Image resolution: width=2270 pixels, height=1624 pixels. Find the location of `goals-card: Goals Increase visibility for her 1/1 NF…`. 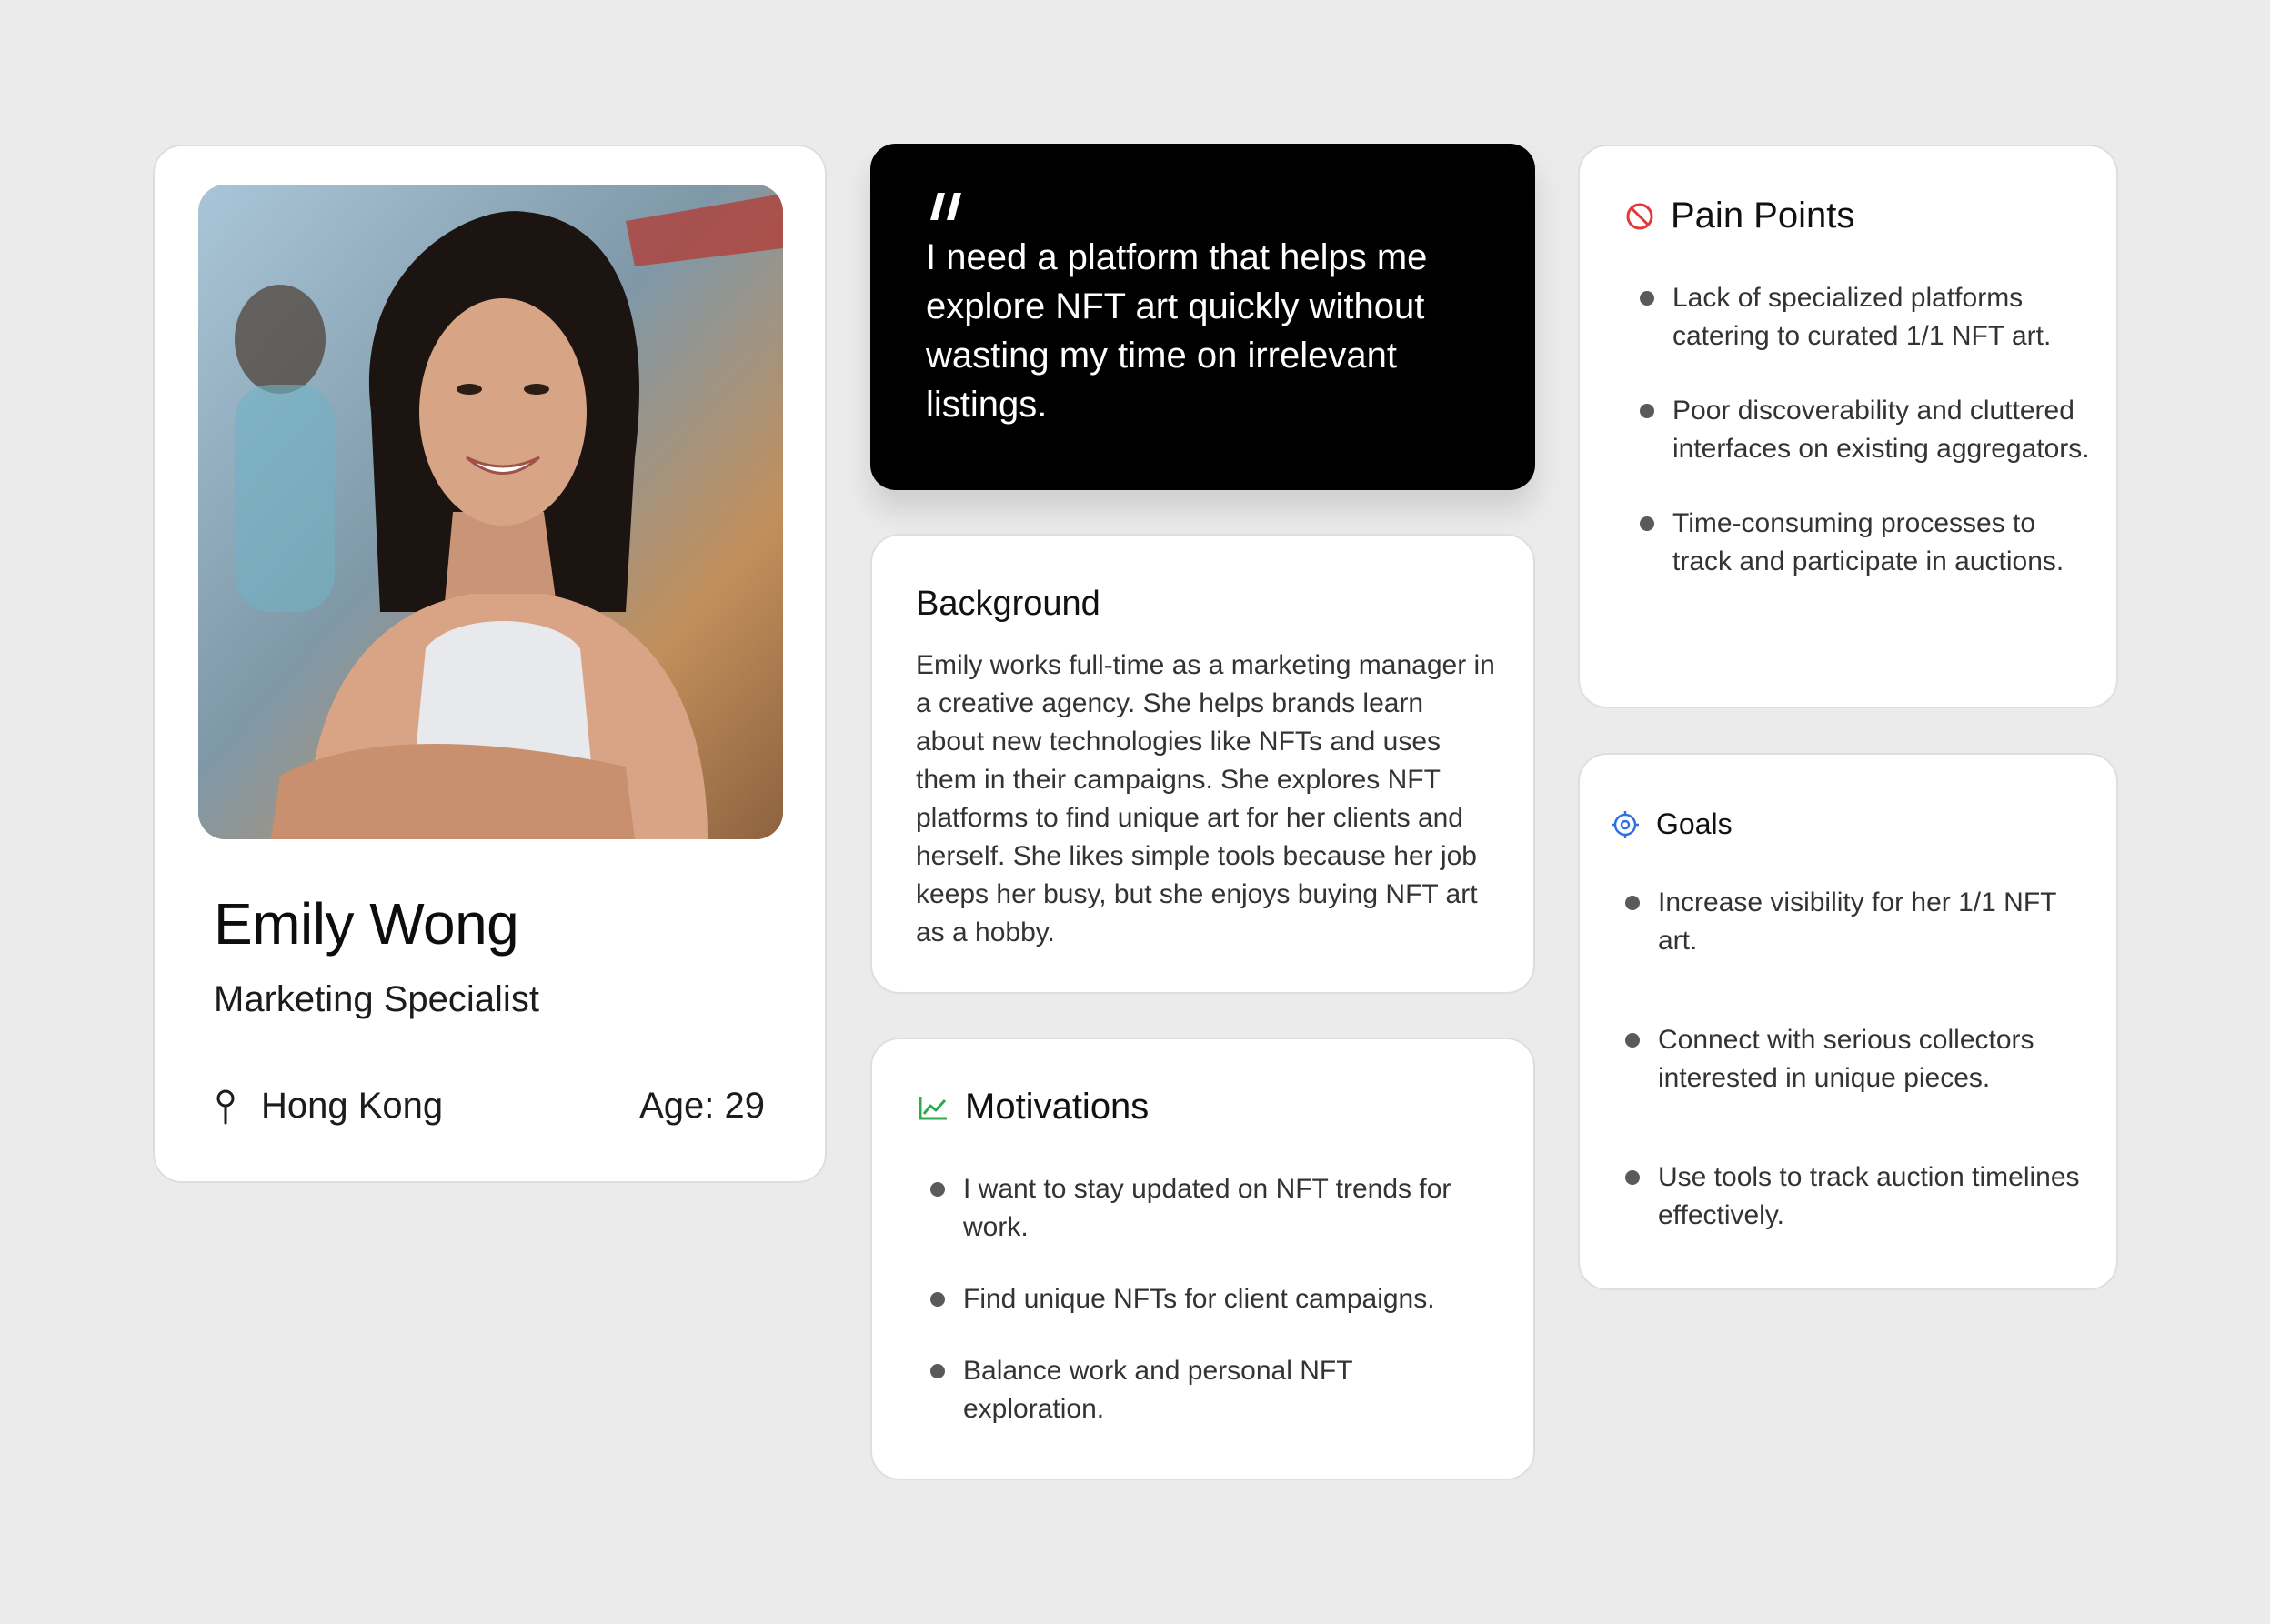

goals-card: Goals Increase visibility for her 1/1 NF… is located at coordinates (1848, 1021).